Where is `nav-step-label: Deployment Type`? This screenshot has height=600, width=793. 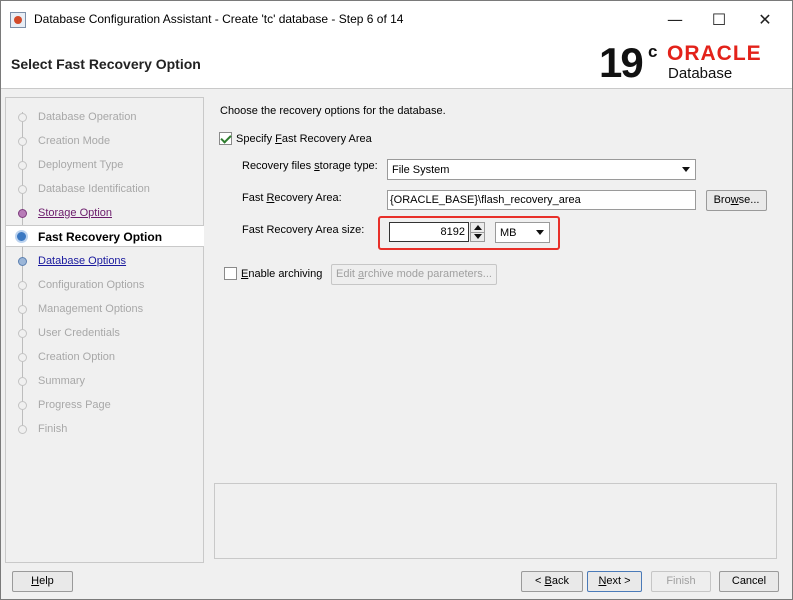 nav-step-label: Deployment Type is located at coordinates (81, 165).